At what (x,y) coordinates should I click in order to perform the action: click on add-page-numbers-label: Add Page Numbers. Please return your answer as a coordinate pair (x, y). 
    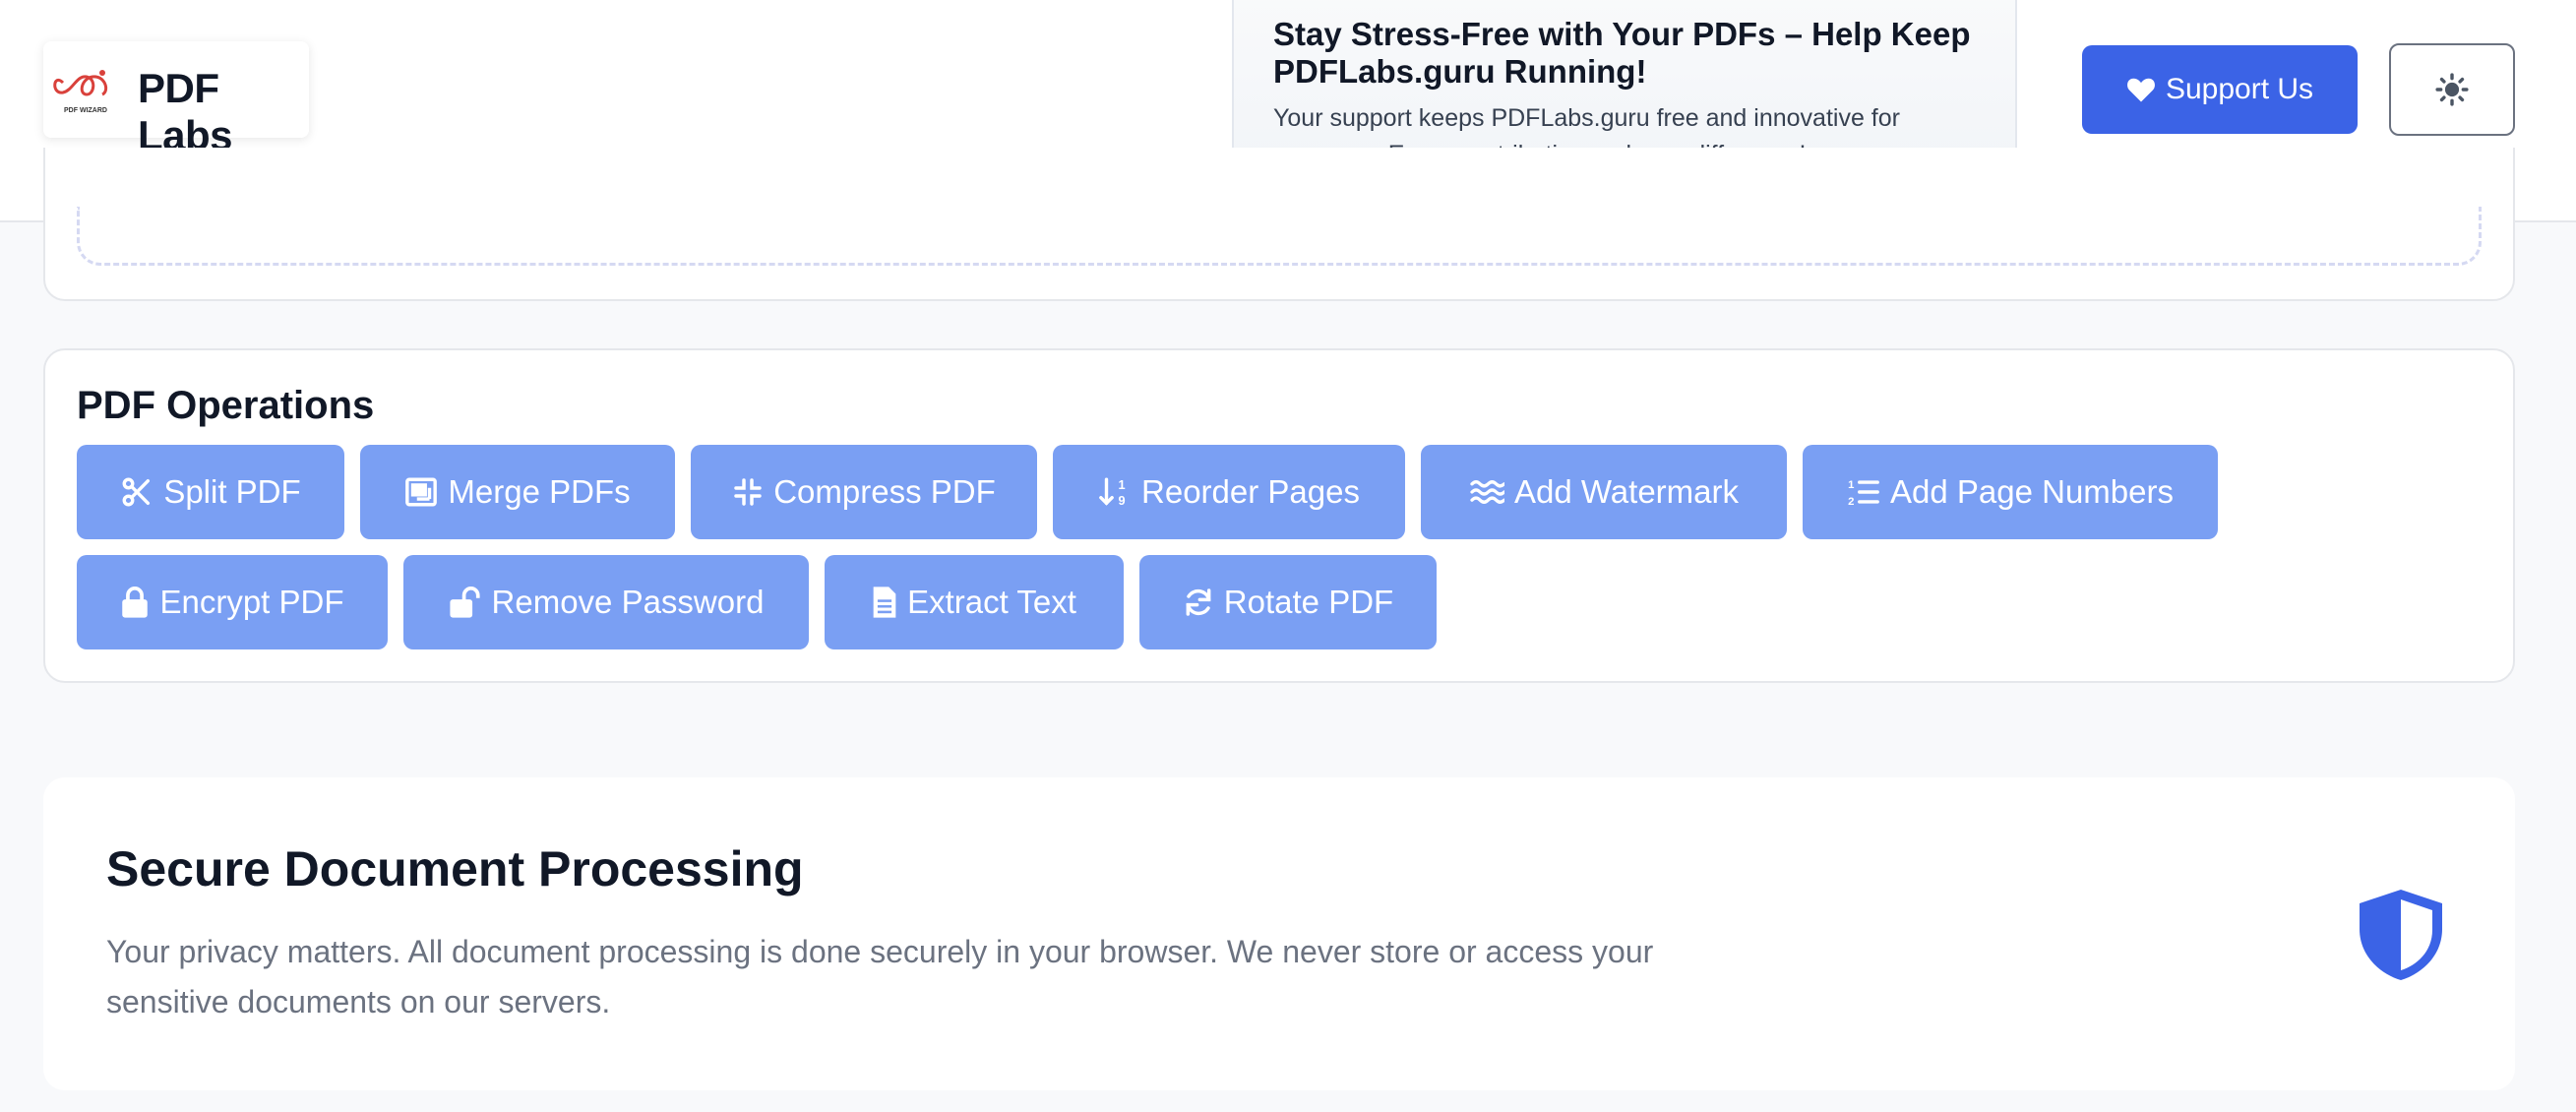
    Looking at the image, I should click on (2032, 491).